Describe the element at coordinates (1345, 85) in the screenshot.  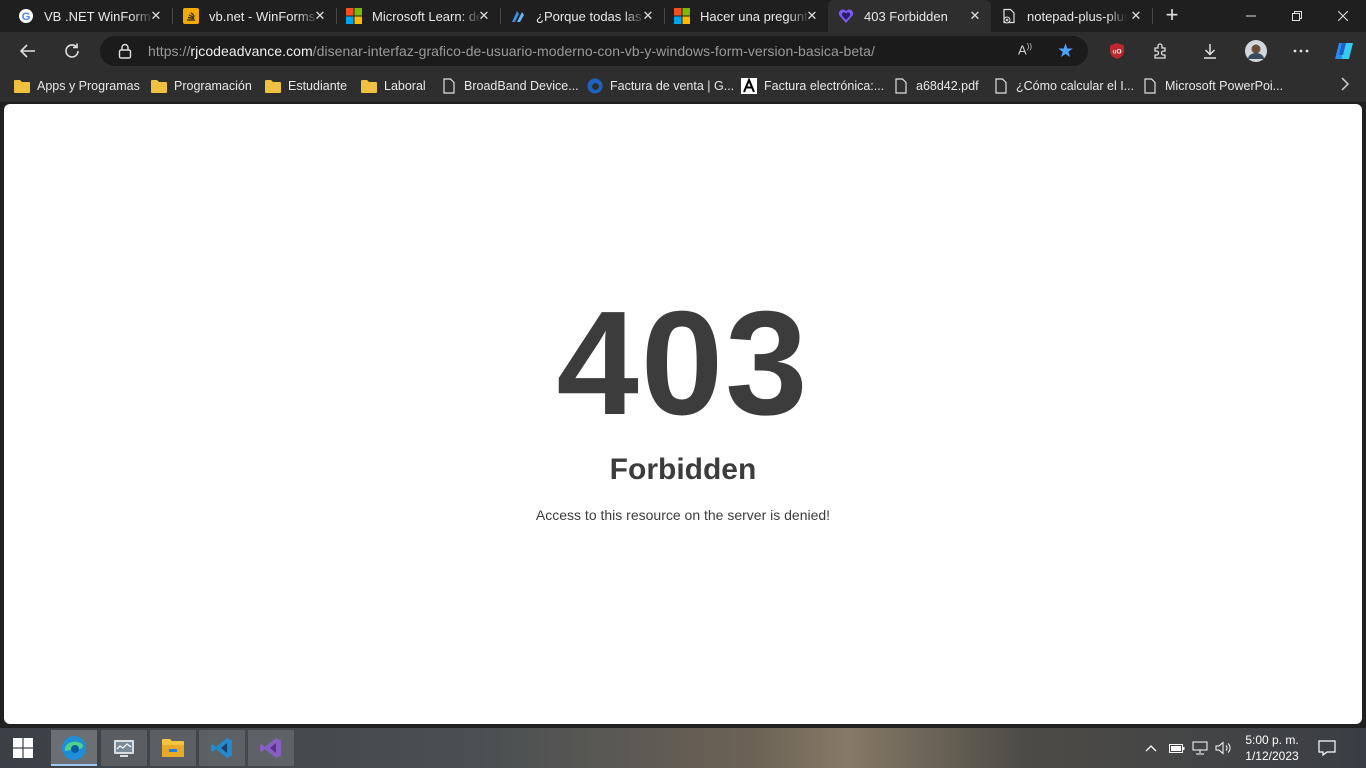
I see `chevron-right-icon` at that location.